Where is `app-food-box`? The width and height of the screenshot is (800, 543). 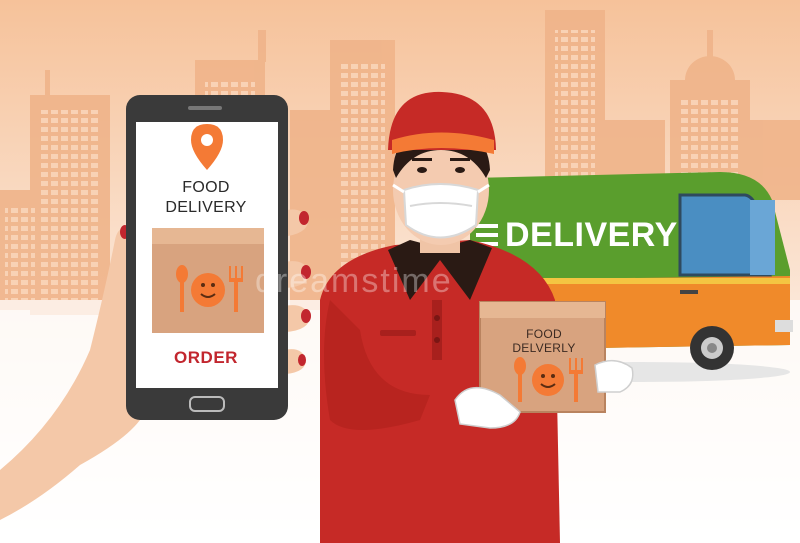
app-food-box is located at coordinates (208, 280).